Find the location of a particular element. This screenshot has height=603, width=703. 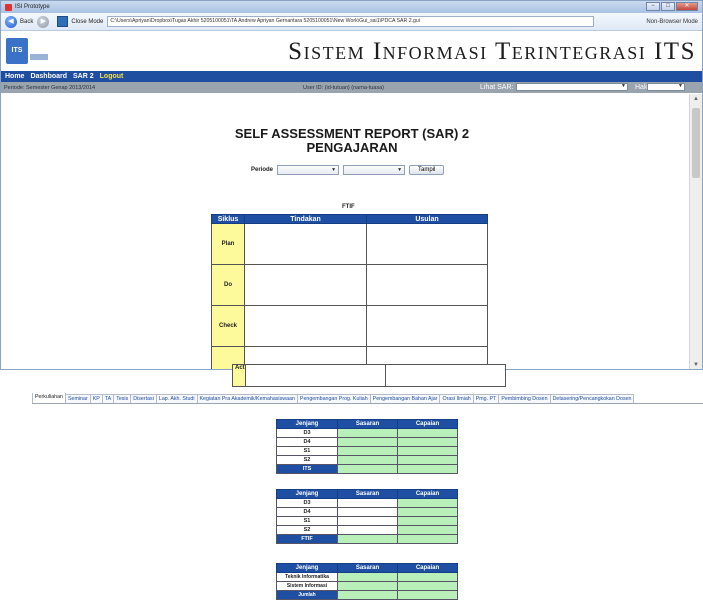

tab-seminar: Seminar is located at coordinates (77, 398).